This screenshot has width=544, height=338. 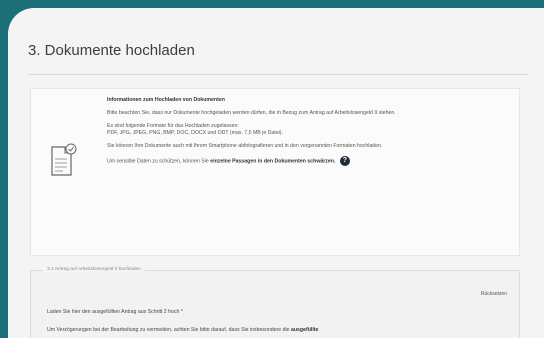 What do you see at coordinates (344, 161) in the screenshot?
I see `help-icon: ?` at bounding box center [344, 161].